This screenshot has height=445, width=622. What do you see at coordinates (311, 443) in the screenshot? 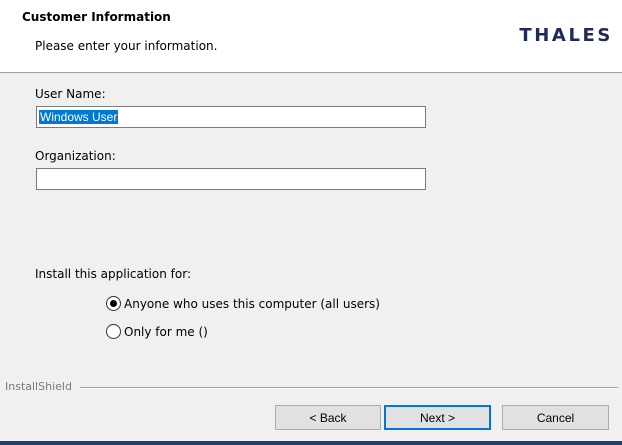
I see `bottom-accent-bar` at bounding box center [311, 443].